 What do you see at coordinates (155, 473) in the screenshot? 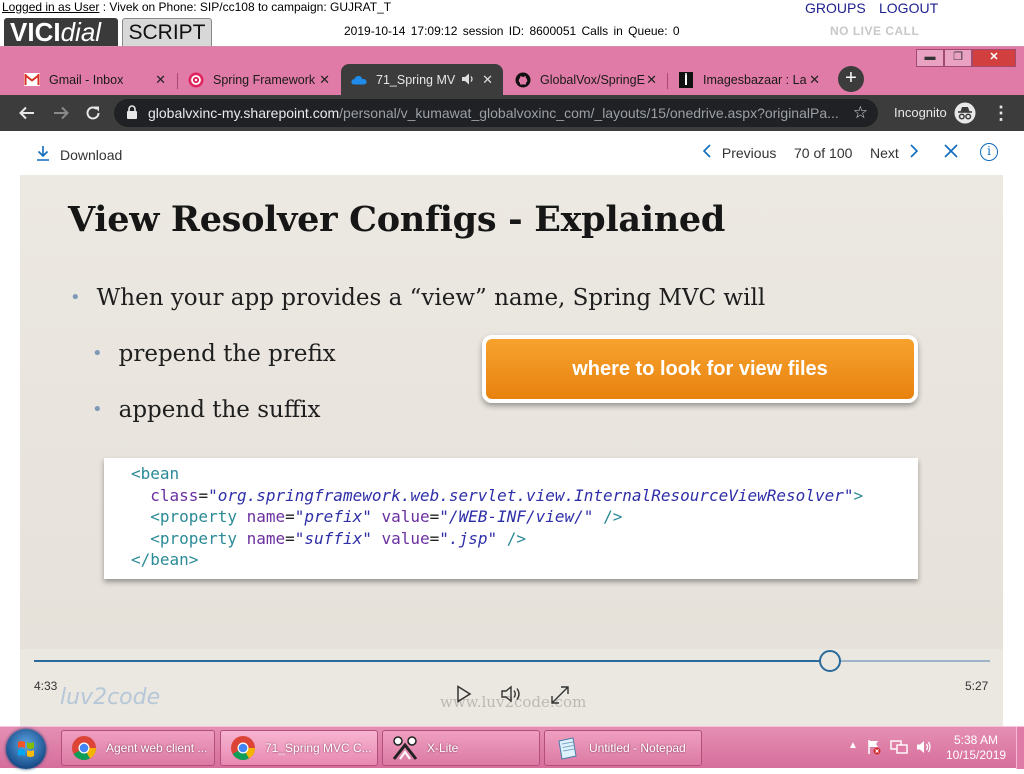
I see `code-token: <bean` at bounding box center [155, 473].